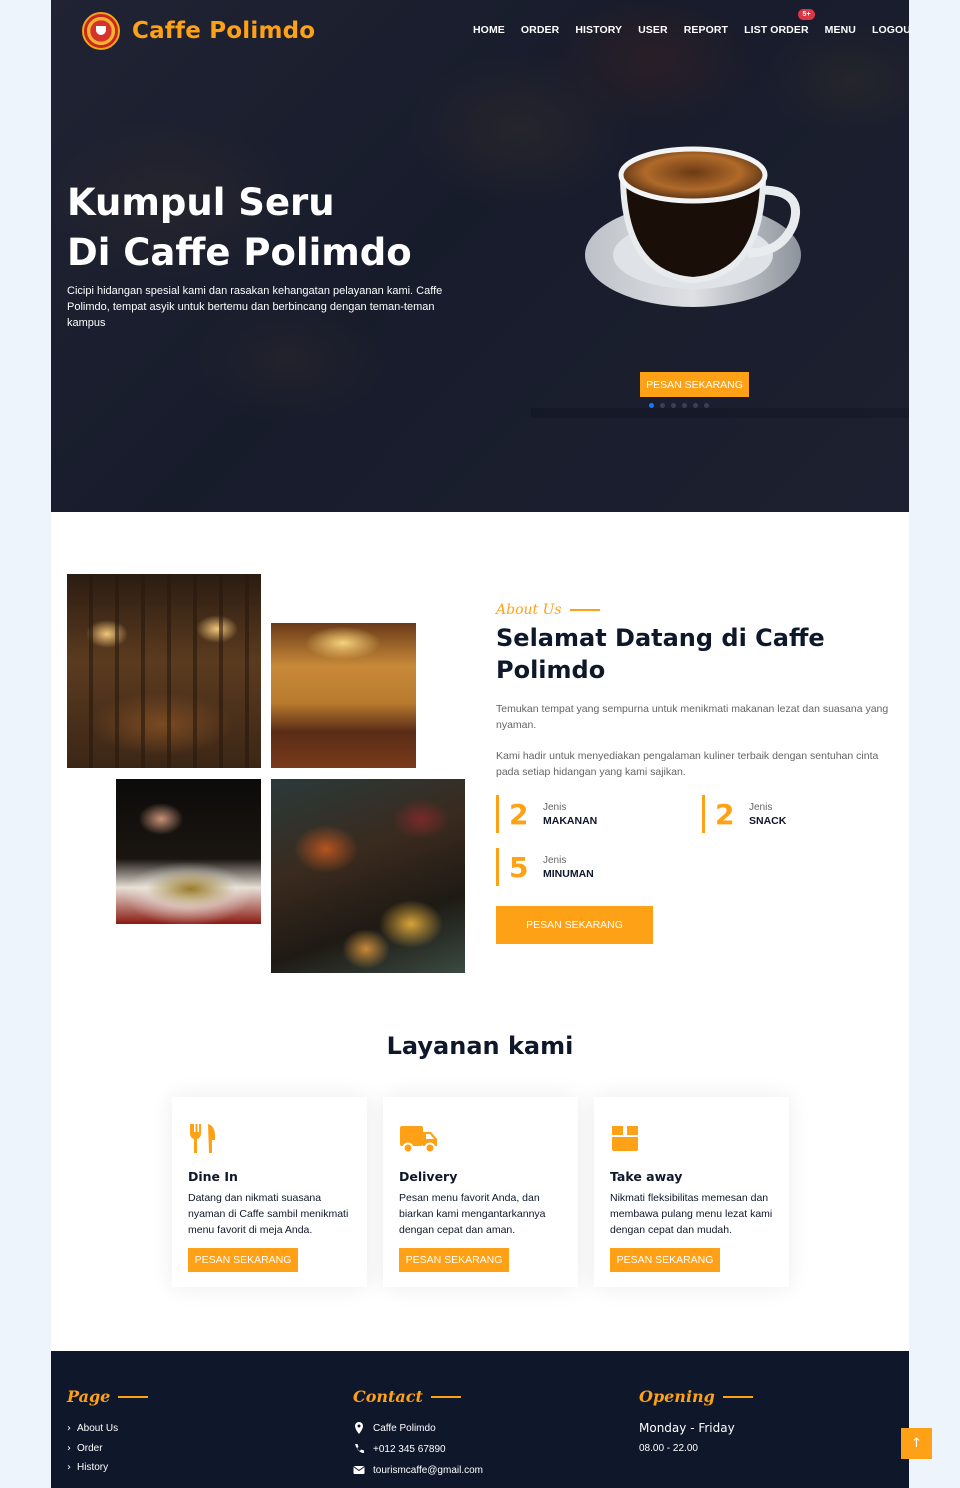 The image size is (960, 1488). I want to click on footer-email: tourismcaffe@gmail.com, so click(418, 1470).